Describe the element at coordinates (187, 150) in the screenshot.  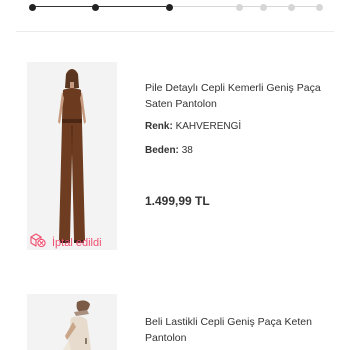
I see `size-value: 38` at that location.